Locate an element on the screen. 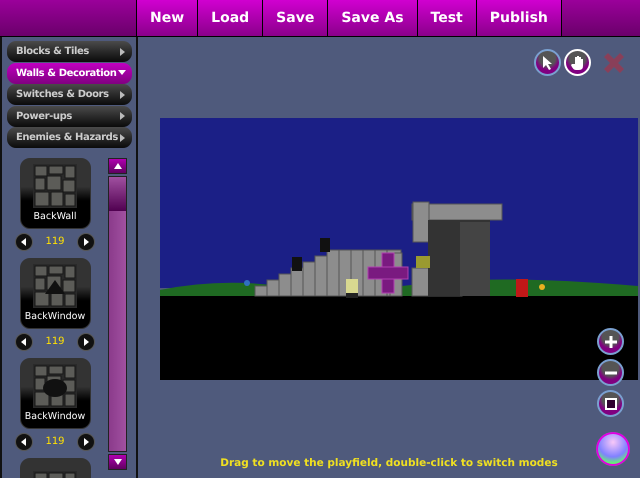 The height and width of the screenshot is (478, 640). up-arrow-icon is located at coordinates (118, 165).